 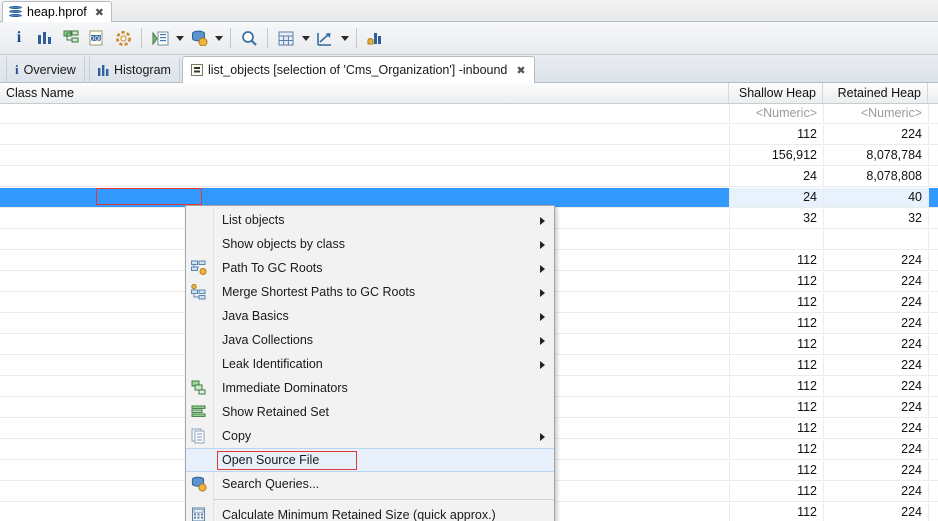 What do you see at coordinates (285, 388) in the screenshot?
I see `menu-item-label: Immediate Dominators` at bounding box center [285, 388].